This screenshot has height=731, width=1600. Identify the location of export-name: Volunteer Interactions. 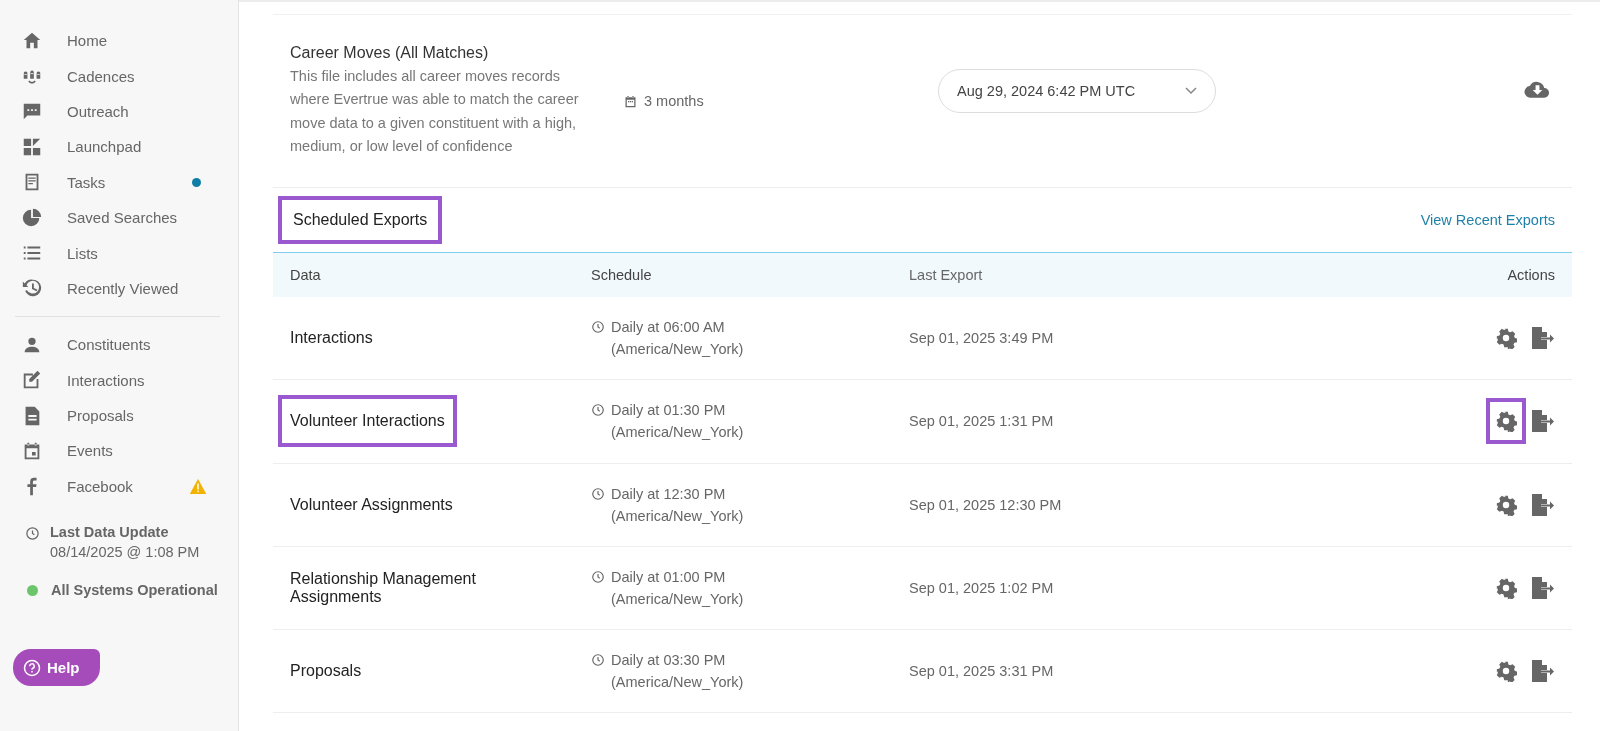
(367, 421).